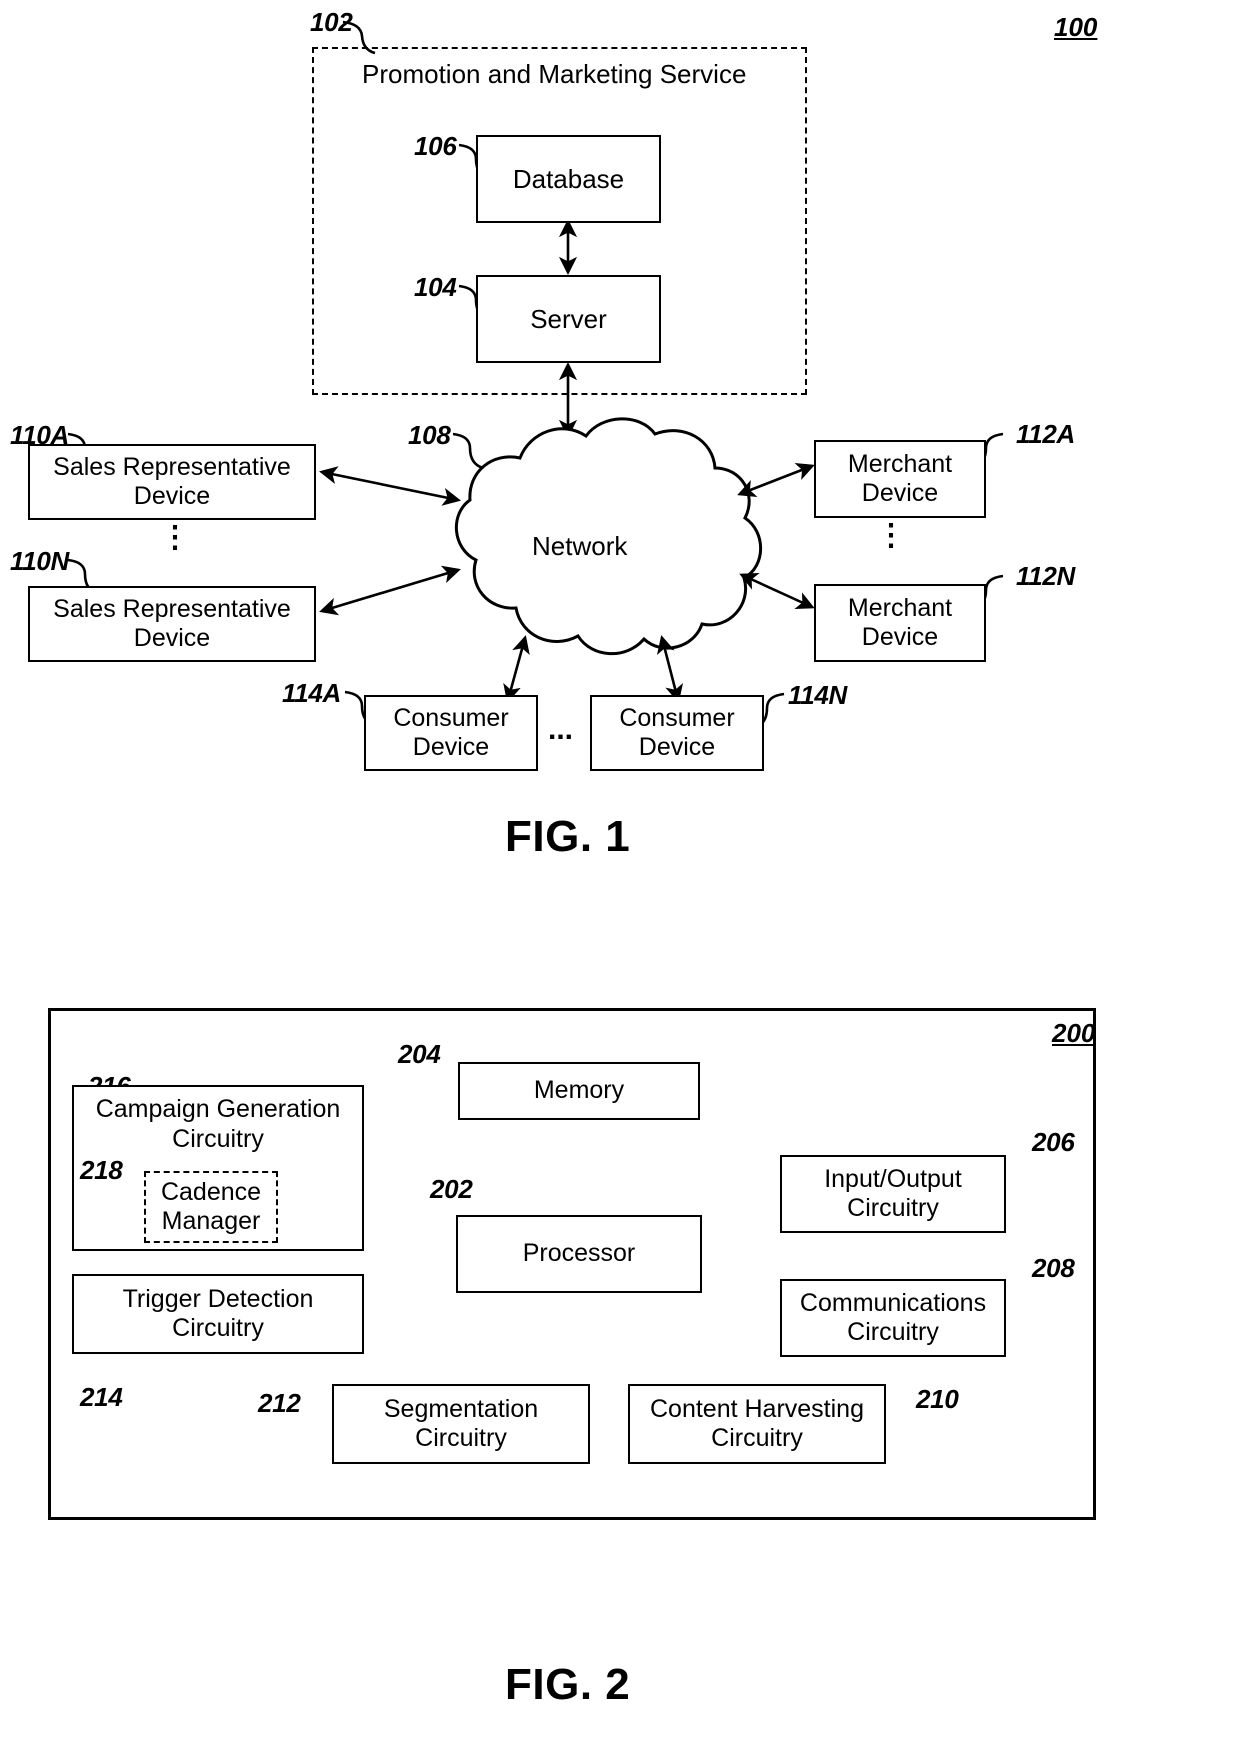  I want to click on ref-106: 106, so click(435, 146).